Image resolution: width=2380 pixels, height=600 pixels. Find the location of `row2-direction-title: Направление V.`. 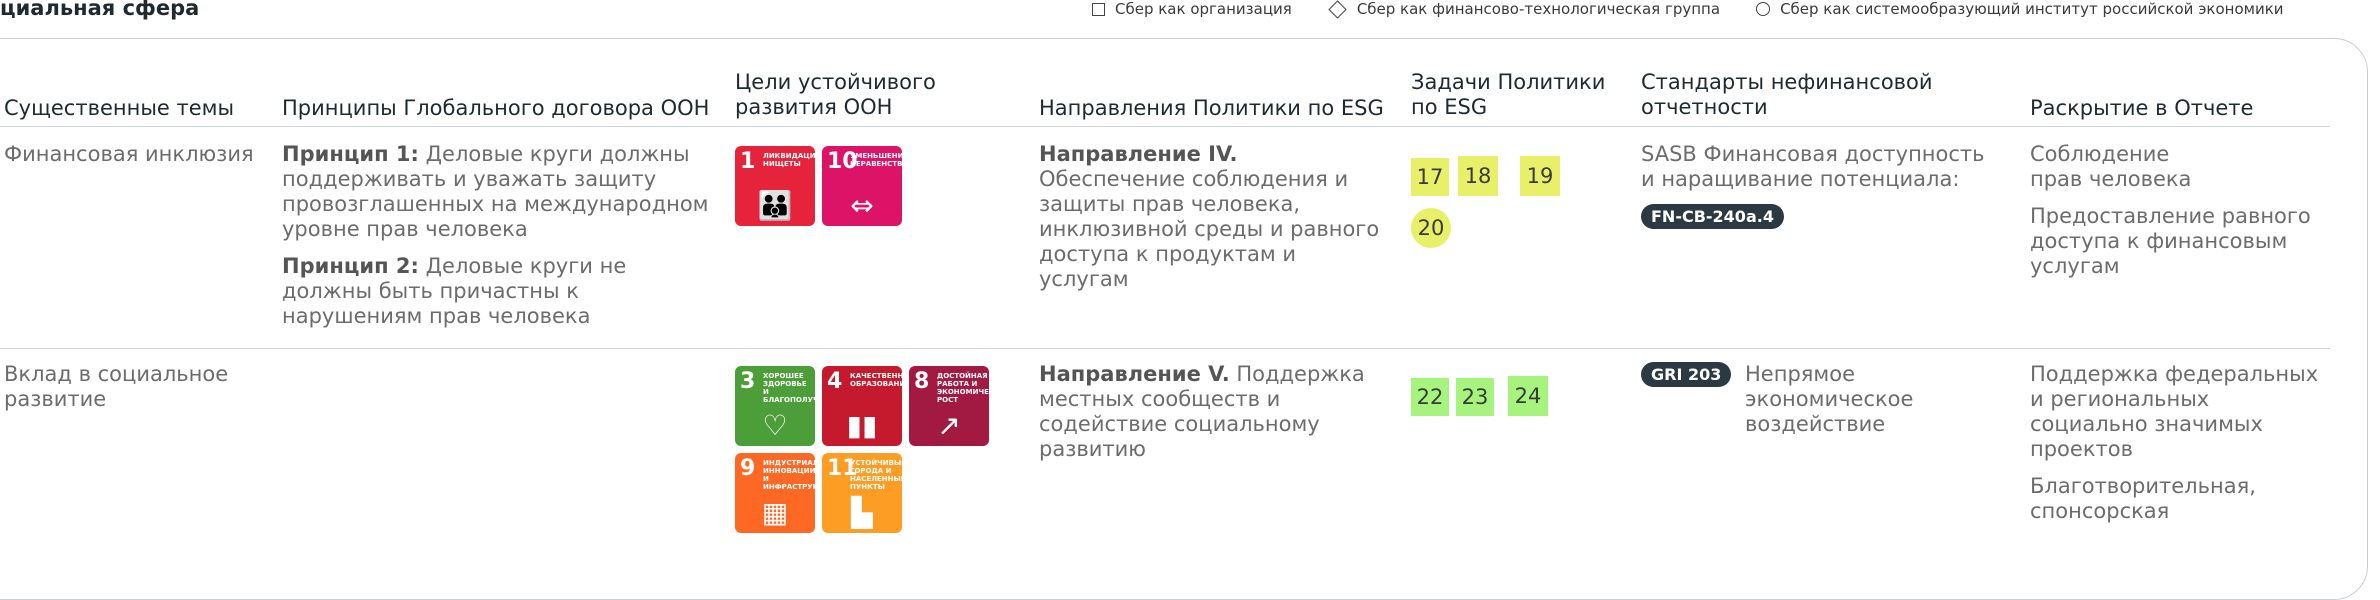

row2-direction-title: Направление V. is located at coordinates (1134, 374).